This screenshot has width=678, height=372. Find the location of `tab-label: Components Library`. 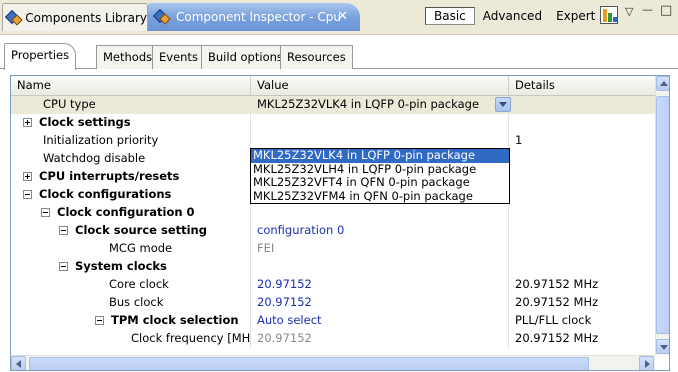

tab-label: Components Library is located at coordinates (86, 17).